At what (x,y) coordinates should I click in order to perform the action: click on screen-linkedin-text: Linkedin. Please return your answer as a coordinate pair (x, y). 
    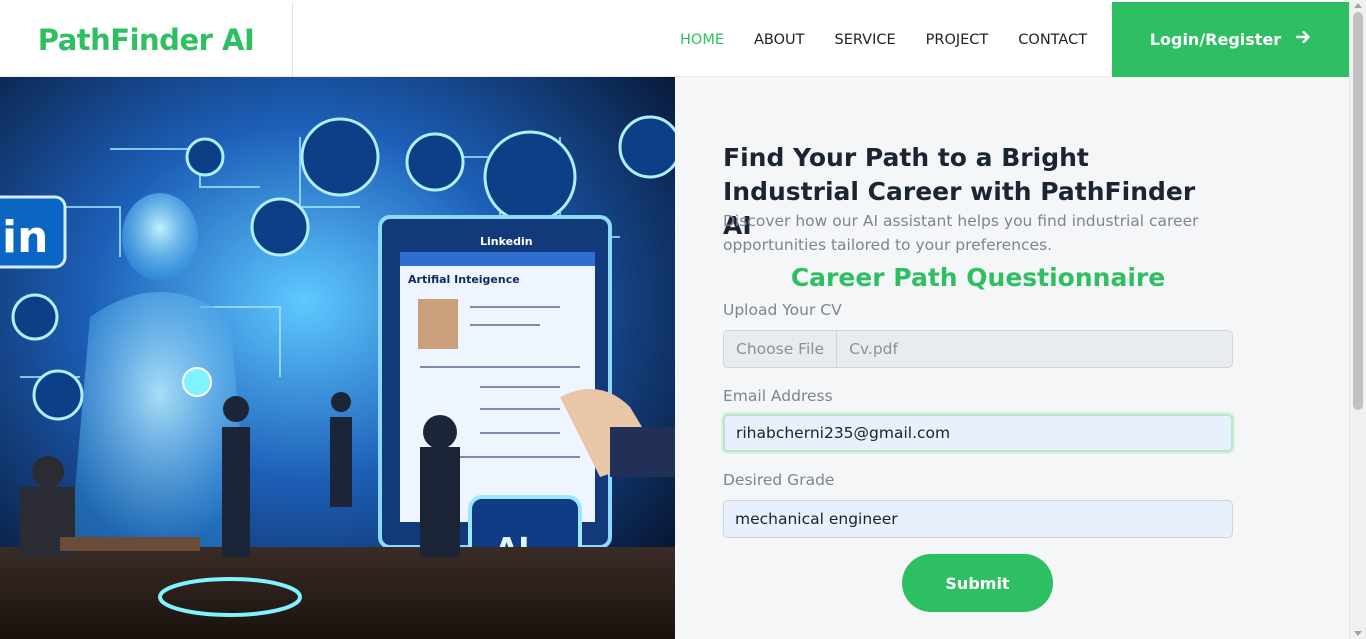
    Looking at the image, I should click on (506, 241).